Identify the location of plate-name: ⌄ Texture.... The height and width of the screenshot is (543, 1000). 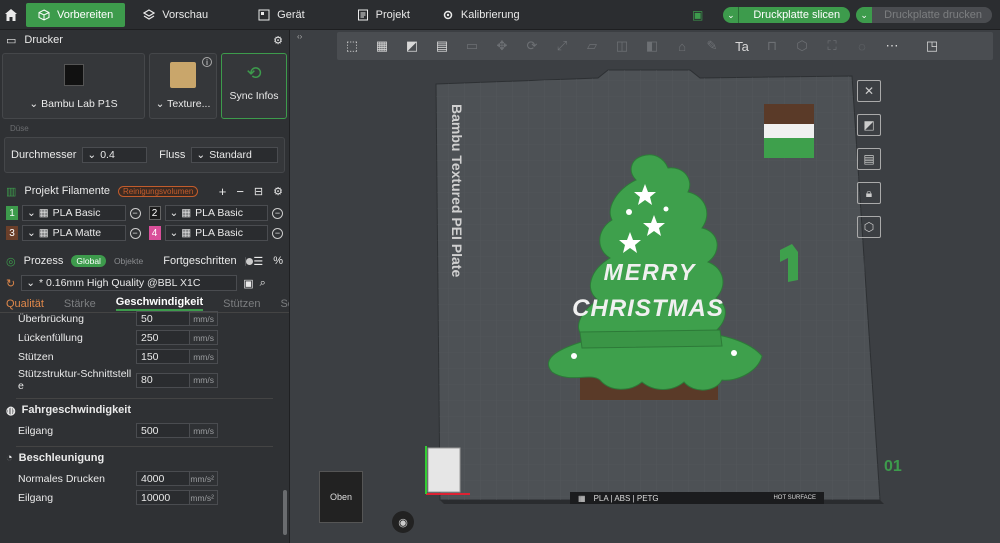
(183, 104).